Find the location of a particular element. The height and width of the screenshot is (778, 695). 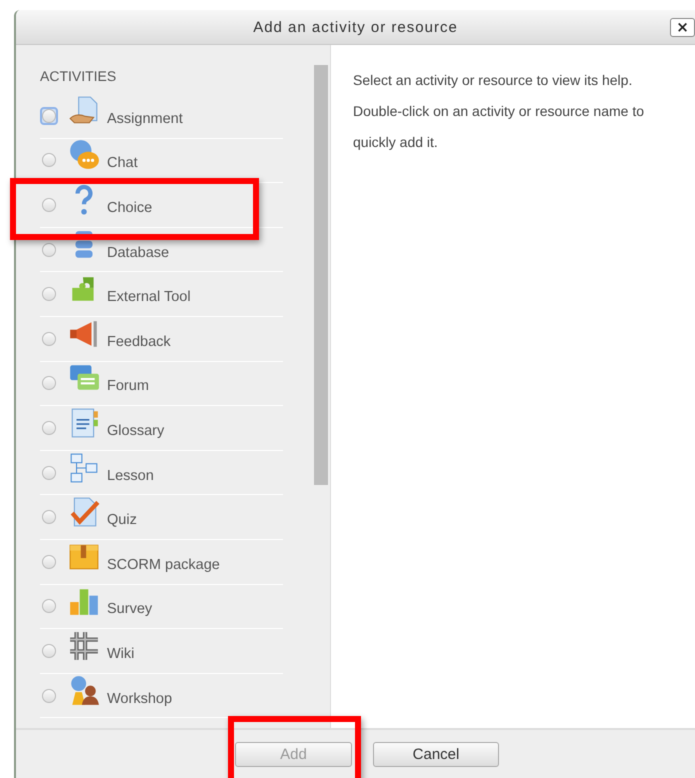

activity-option: Workshop is located at coordinates (161, 696).